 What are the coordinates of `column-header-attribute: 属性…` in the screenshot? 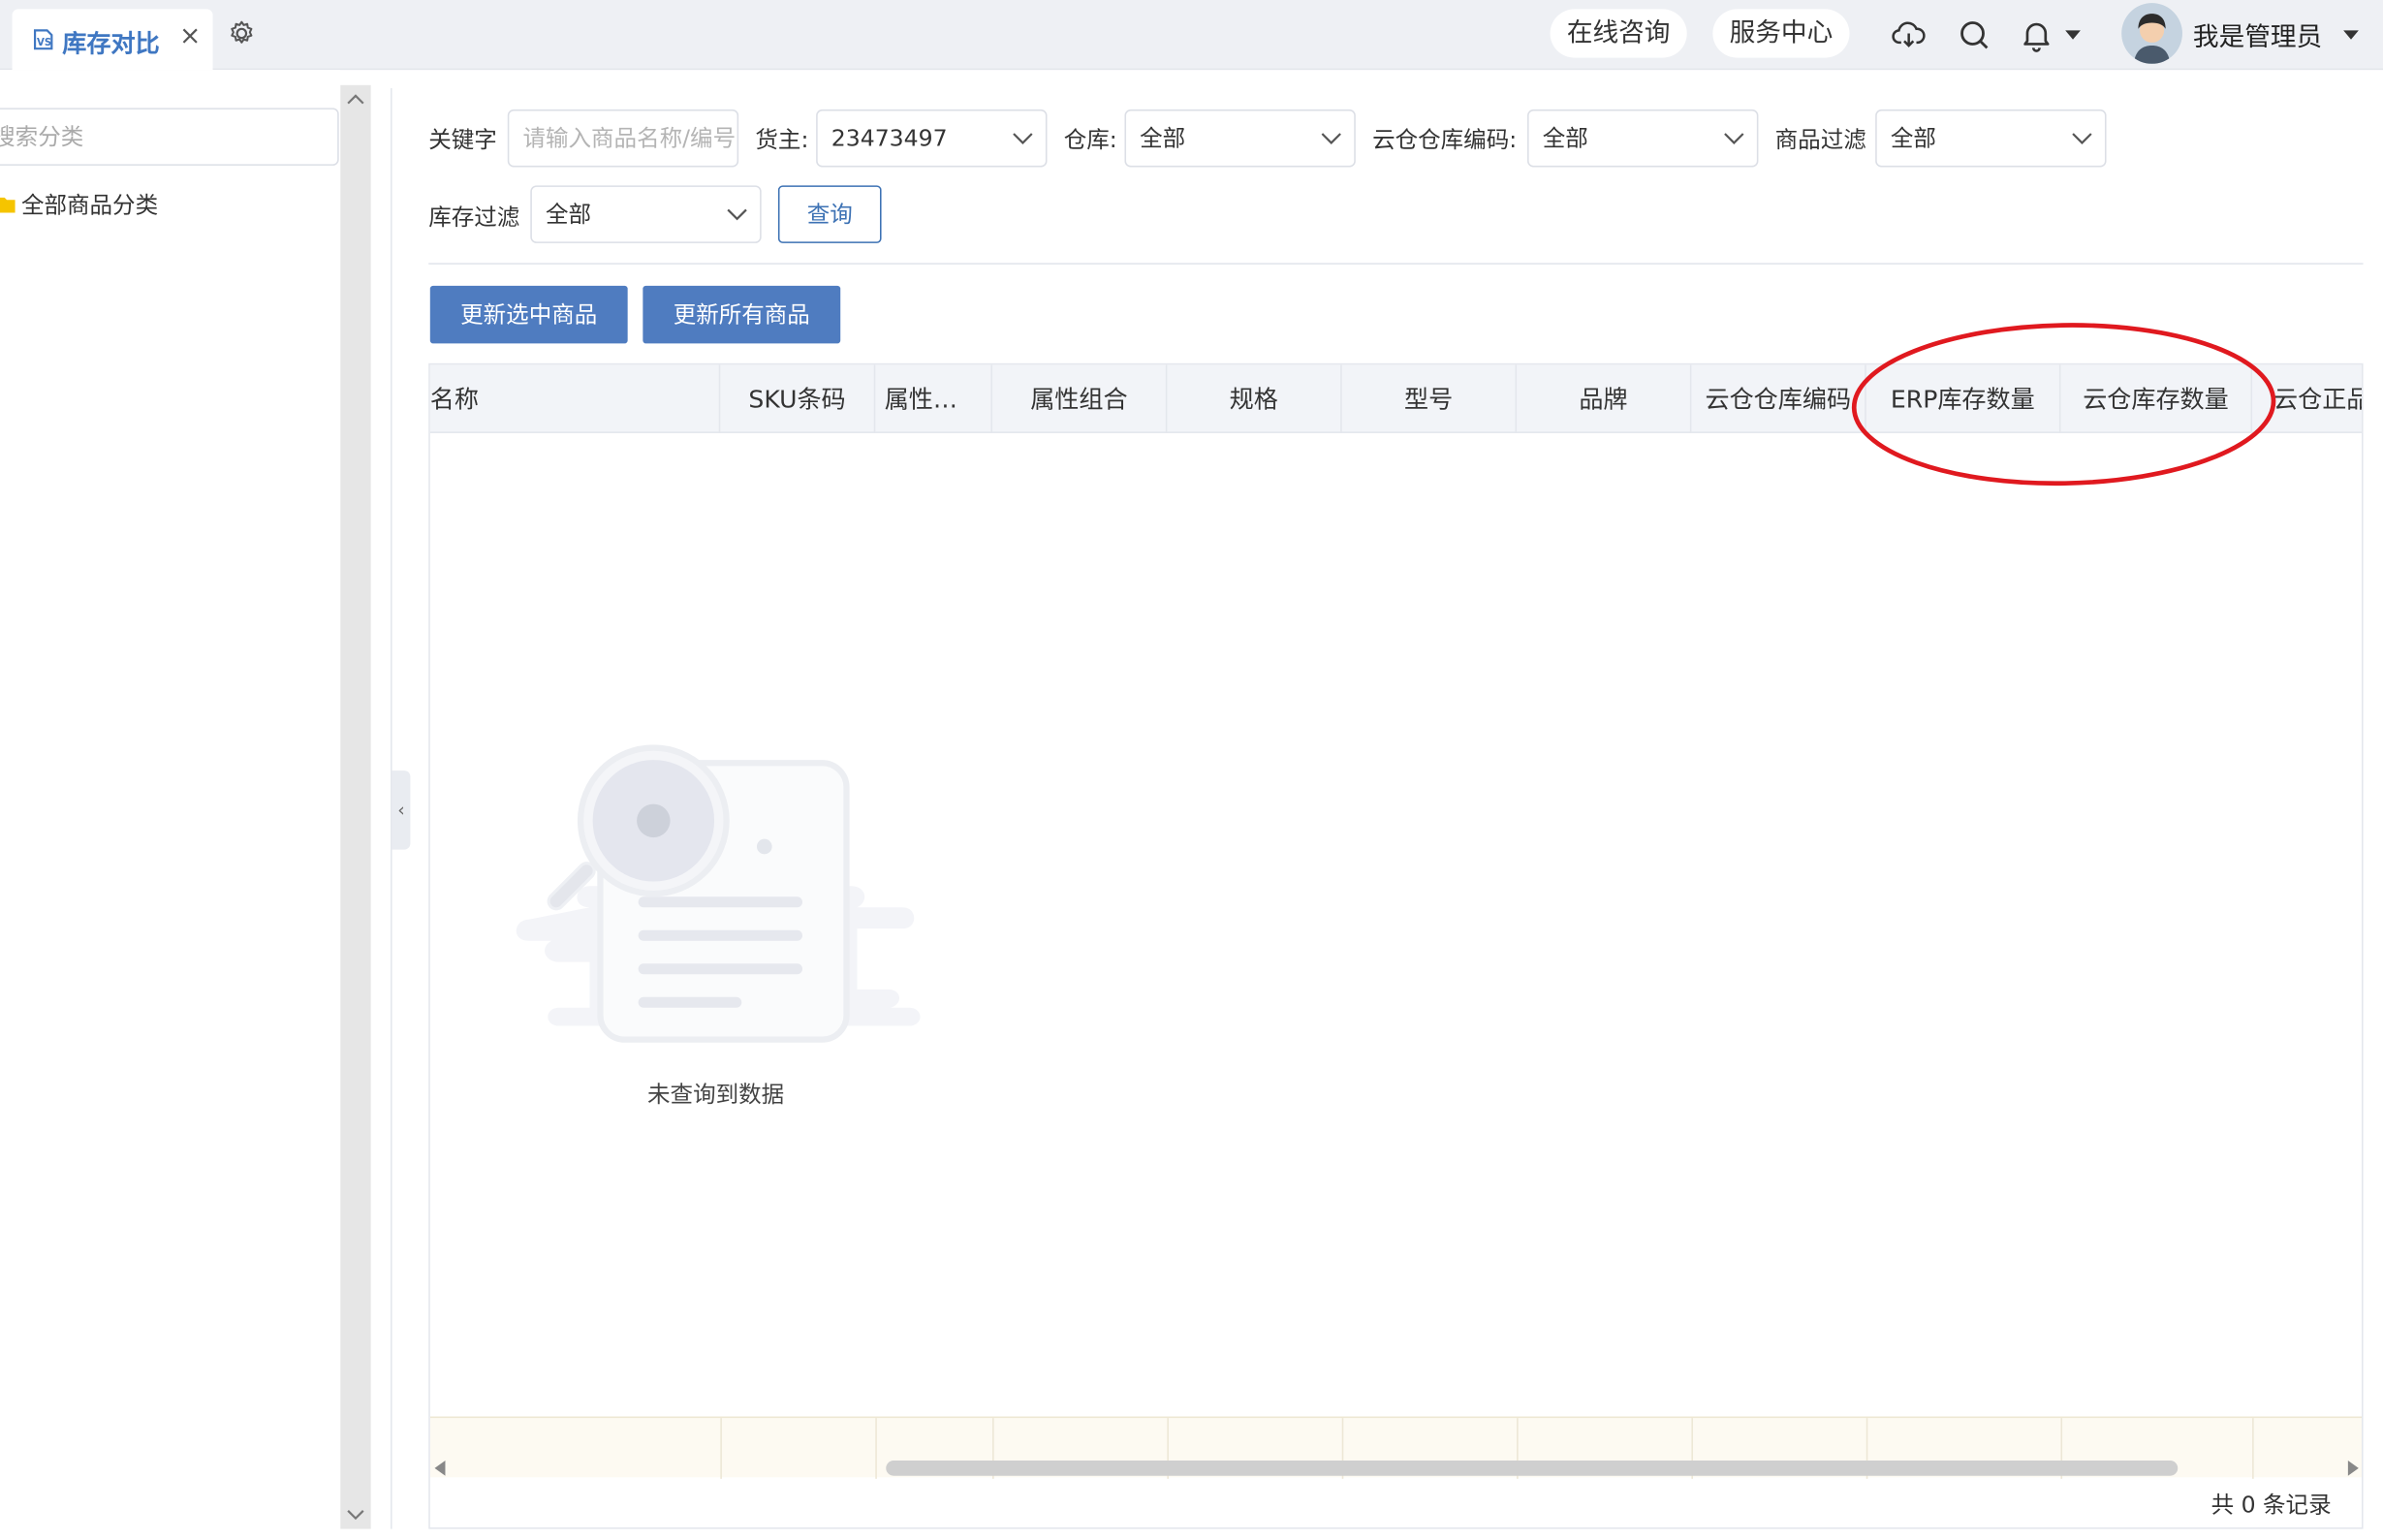 It's located at (934, 398).